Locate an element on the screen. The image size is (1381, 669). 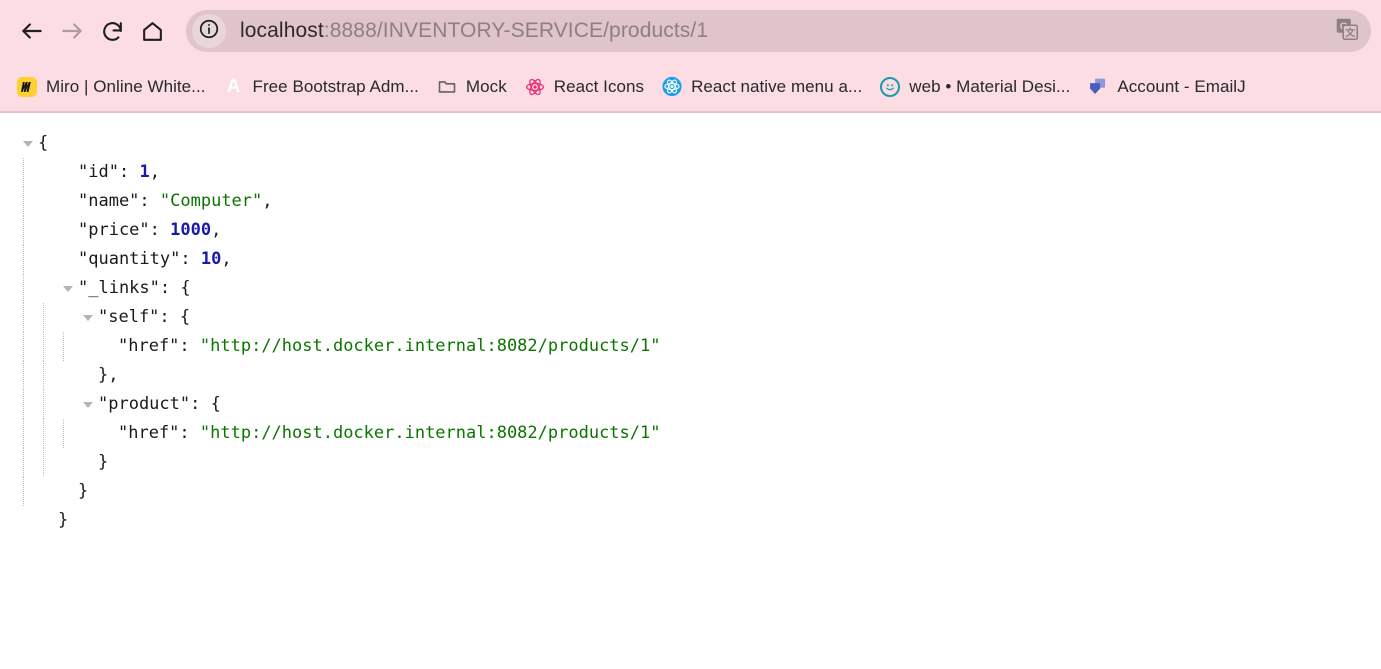
json-key-name: "name" is located at coordinates (109, 201).